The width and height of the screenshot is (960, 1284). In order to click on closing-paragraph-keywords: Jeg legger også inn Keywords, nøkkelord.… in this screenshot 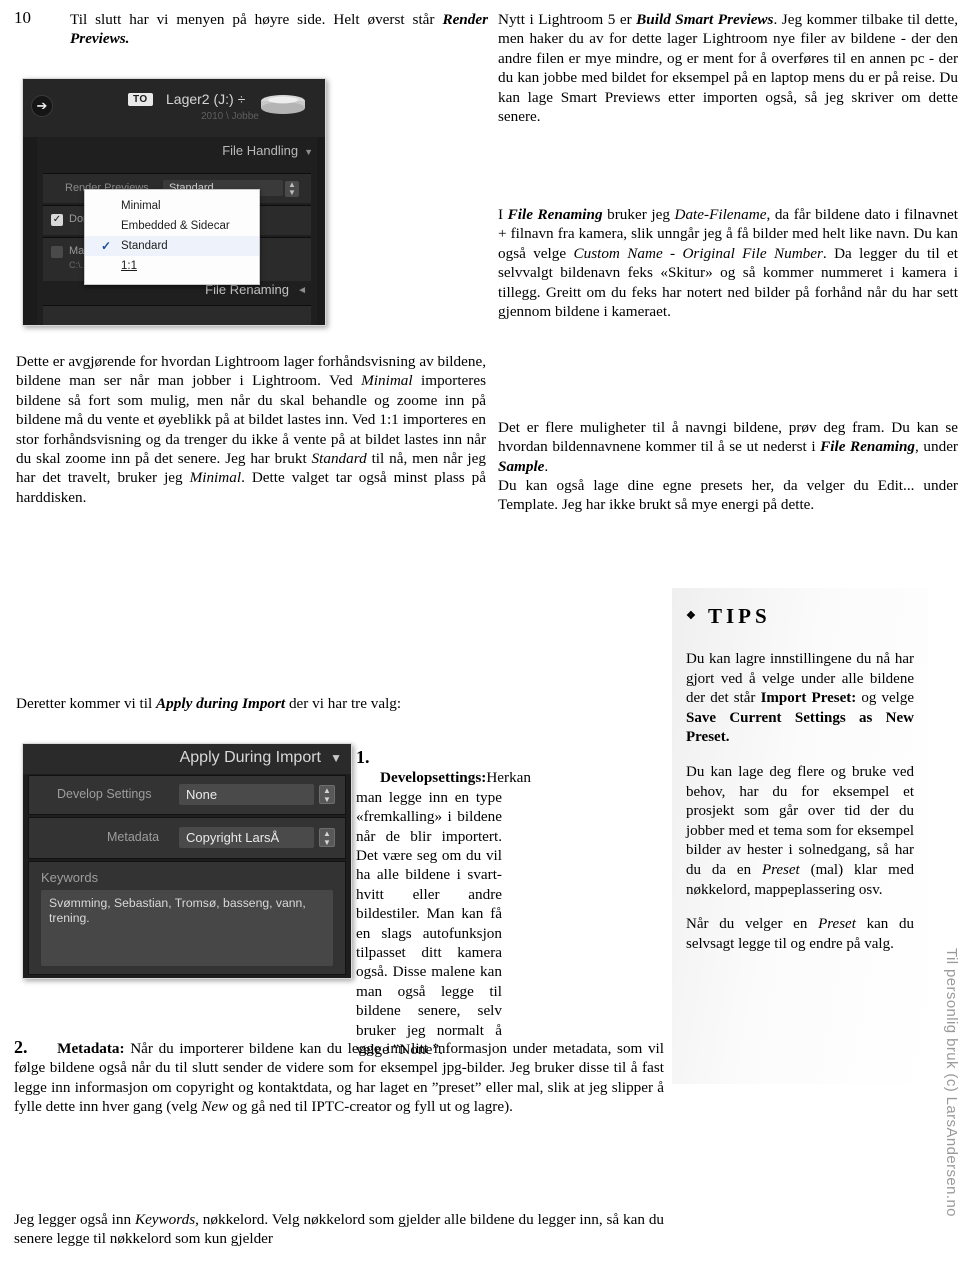, I will do `click(339, 1229)`.